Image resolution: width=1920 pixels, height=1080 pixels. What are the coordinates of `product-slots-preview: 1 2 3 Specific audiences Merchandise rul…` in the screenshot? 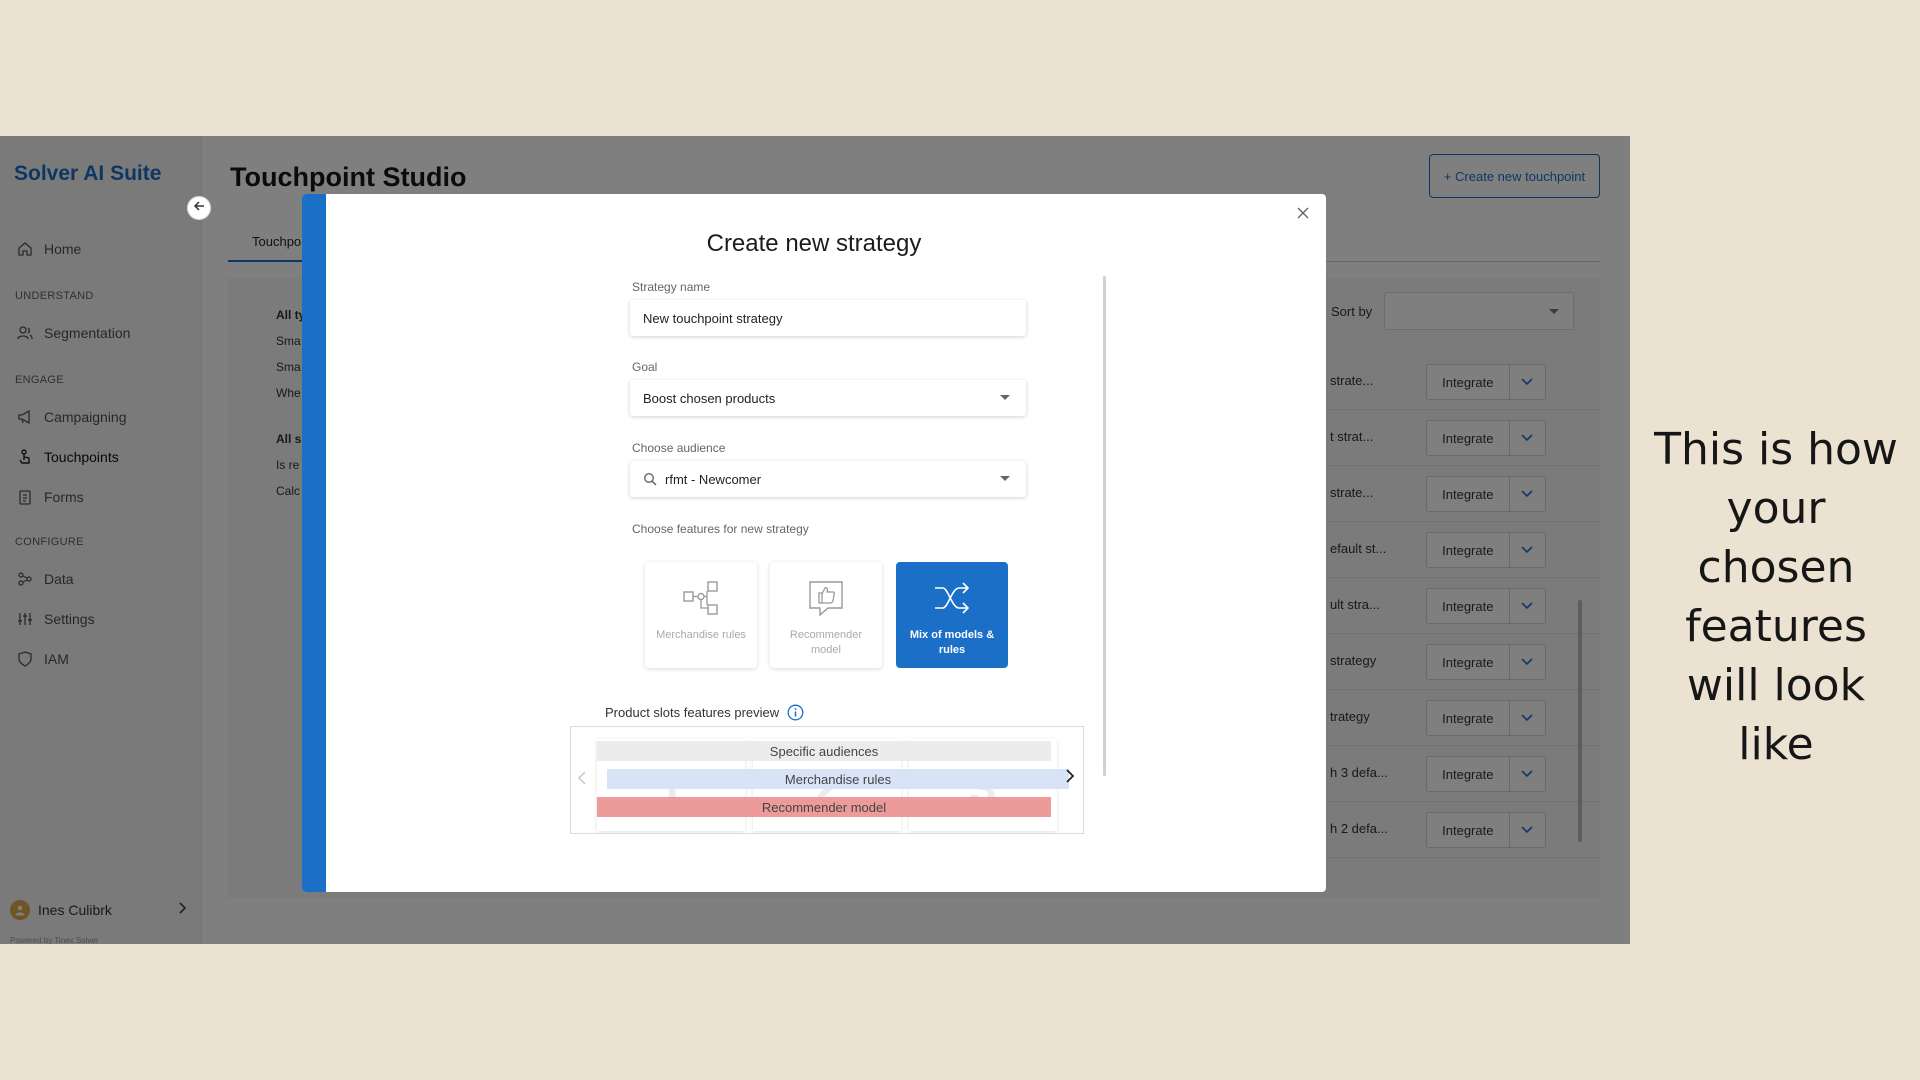 It's located at (827, 780).